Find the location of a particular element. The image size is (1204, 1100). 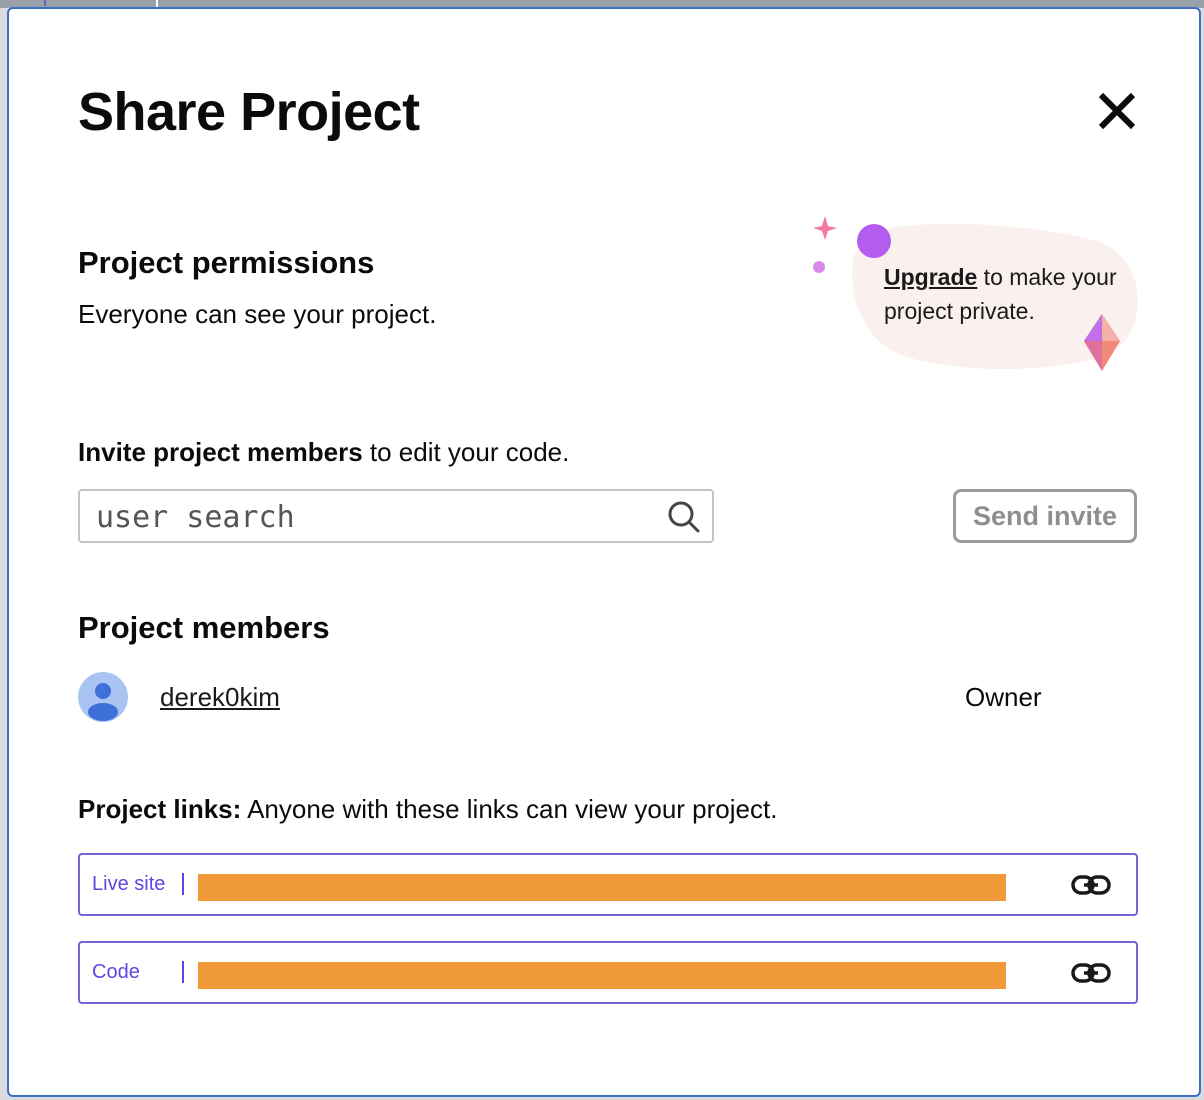

avatar is located at coordinates (103, 697).